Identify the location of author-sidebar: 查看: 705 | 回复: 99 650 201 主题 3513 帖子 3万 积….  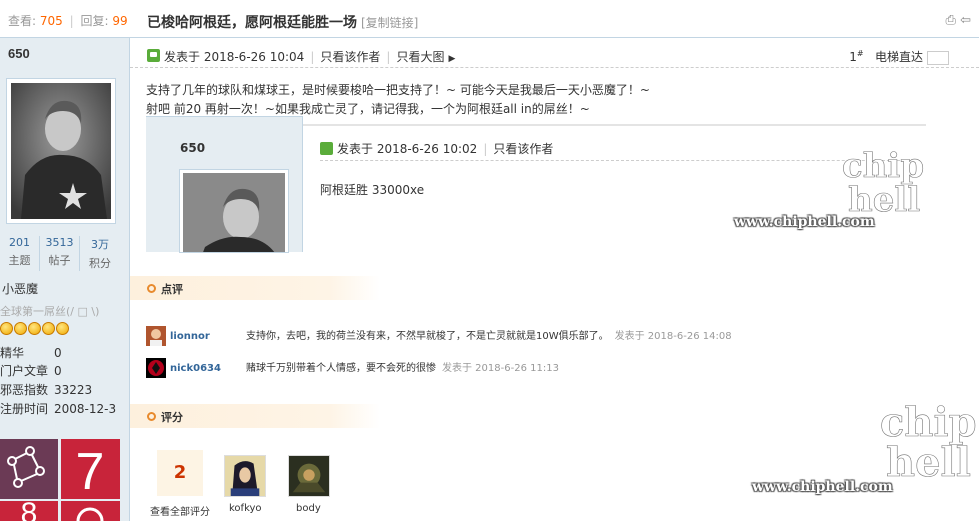
(65, 260).